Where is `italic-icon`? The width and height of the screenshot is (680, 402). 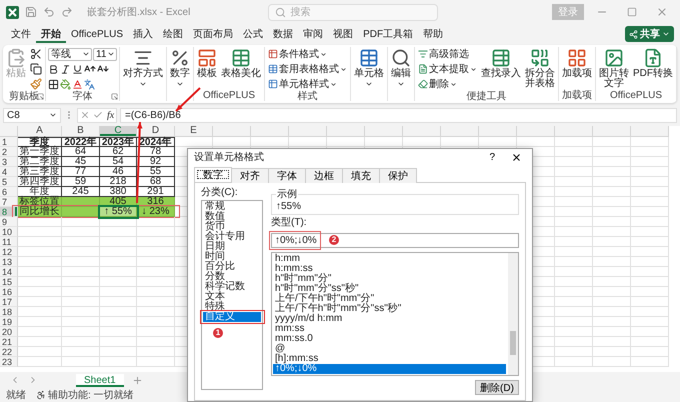
italic-icon is located at coordinates (65, 69).